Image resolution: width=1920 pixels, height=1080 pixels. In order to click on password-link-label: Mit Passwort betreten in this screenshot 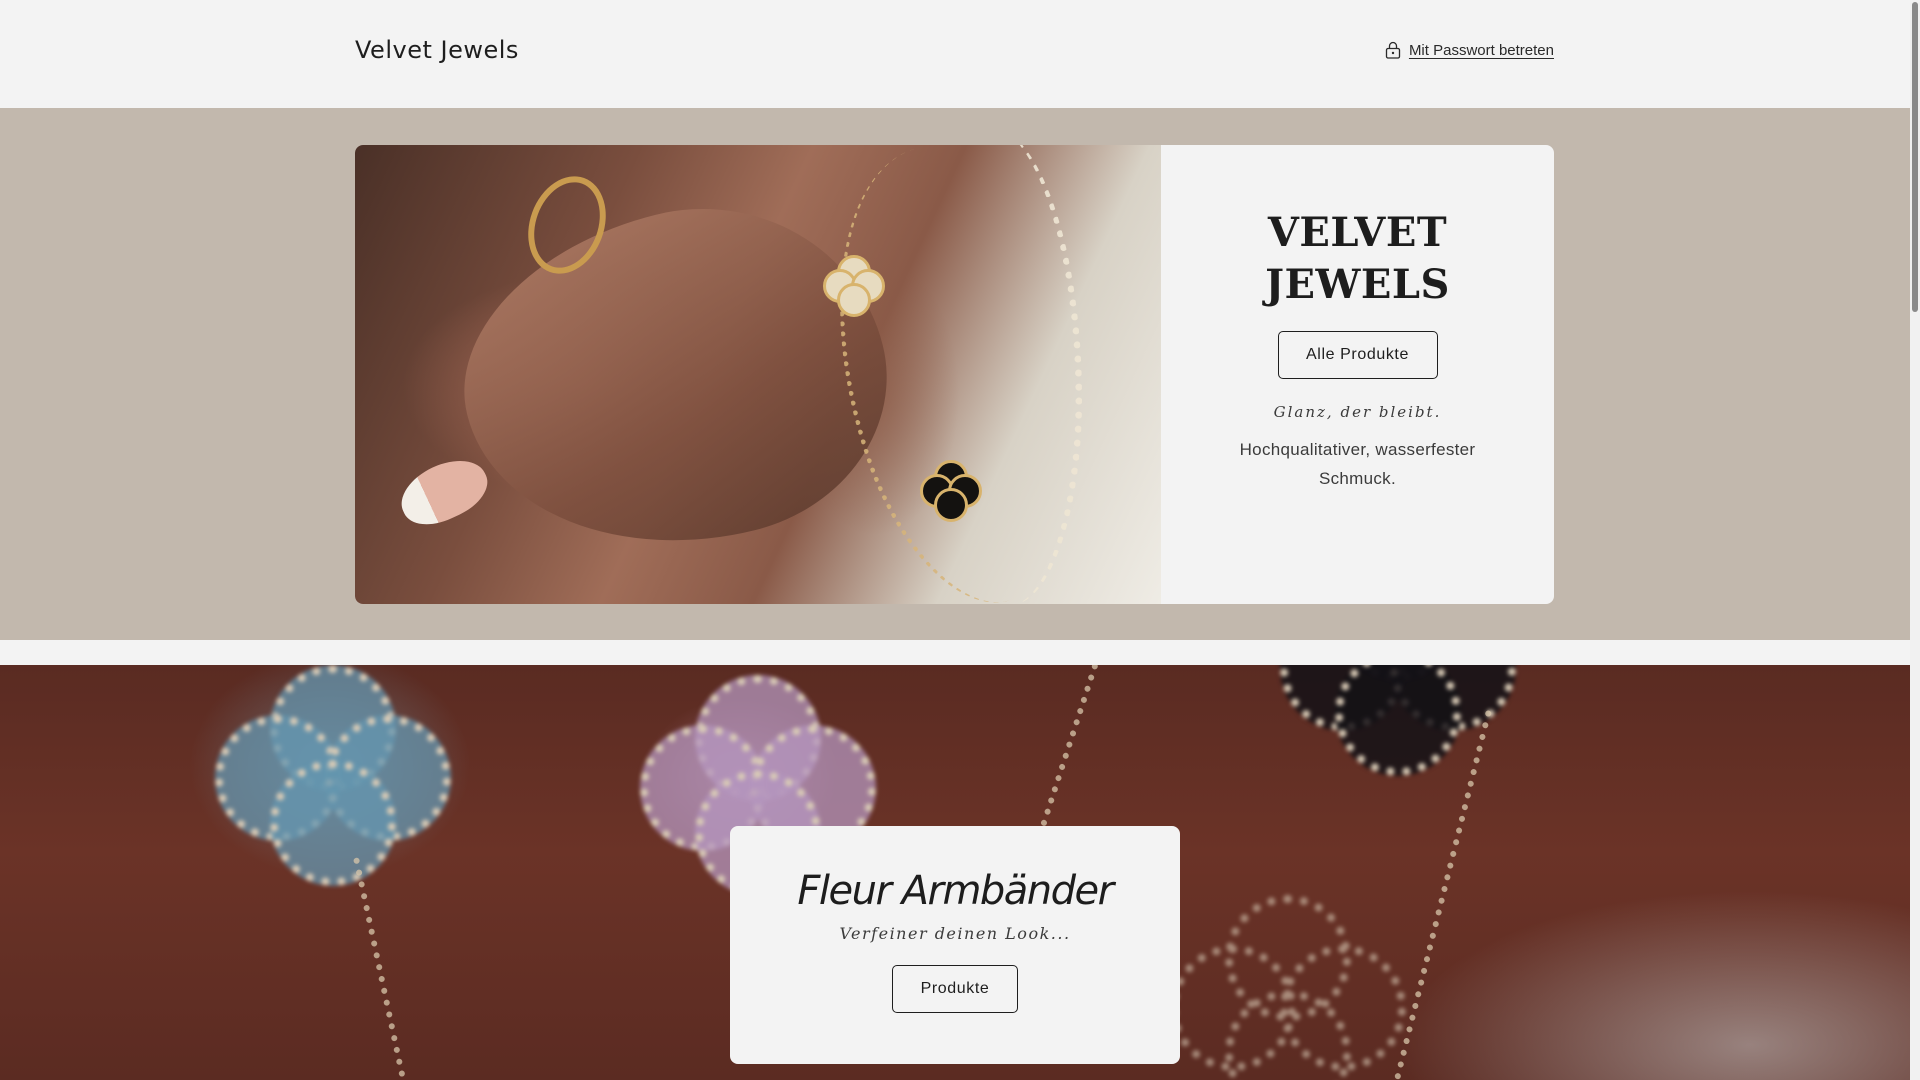, I will do `click(1481, 50)`.